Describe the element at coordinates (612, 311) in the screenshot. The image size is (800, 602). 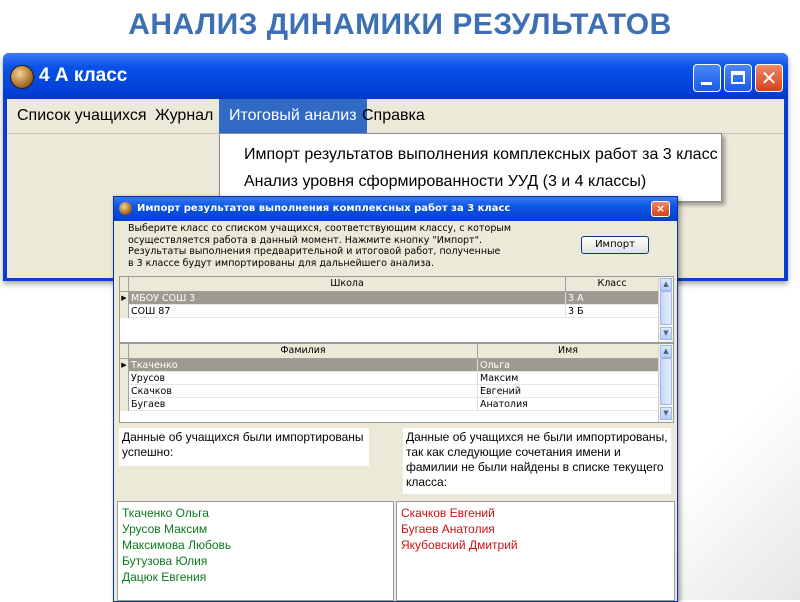
I see `cell-class: 3 Б` at that location.